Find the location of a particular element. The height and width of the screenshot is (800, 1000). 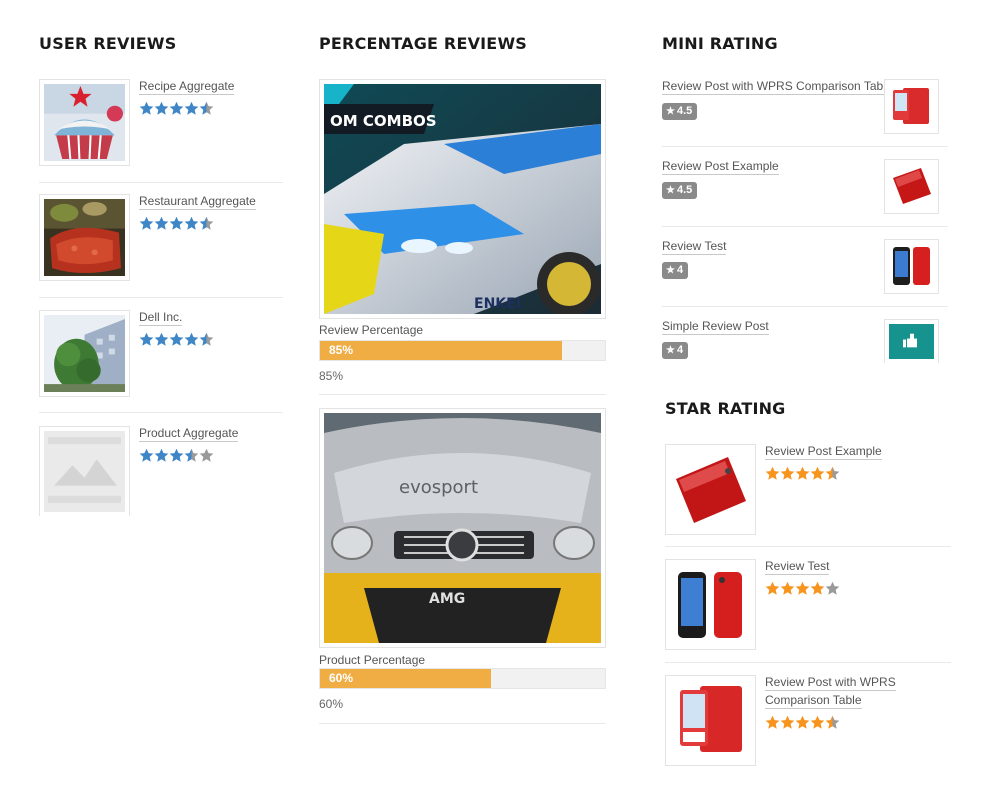

thumbs-up-image is located at coordinates (911, 341).